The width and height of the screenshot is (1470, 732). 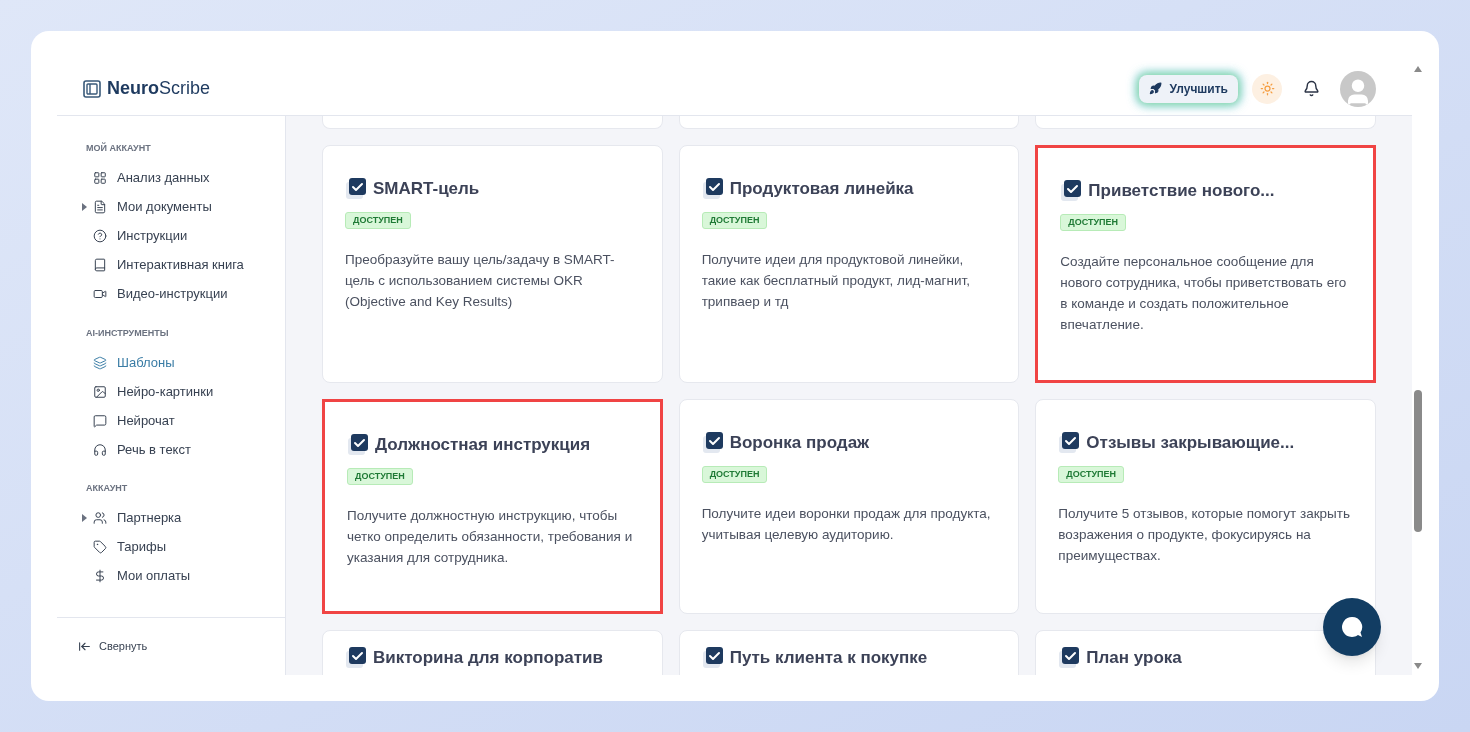 I want to click on sidebar-item: Интерактивная книга, so click(x=163, y=265).